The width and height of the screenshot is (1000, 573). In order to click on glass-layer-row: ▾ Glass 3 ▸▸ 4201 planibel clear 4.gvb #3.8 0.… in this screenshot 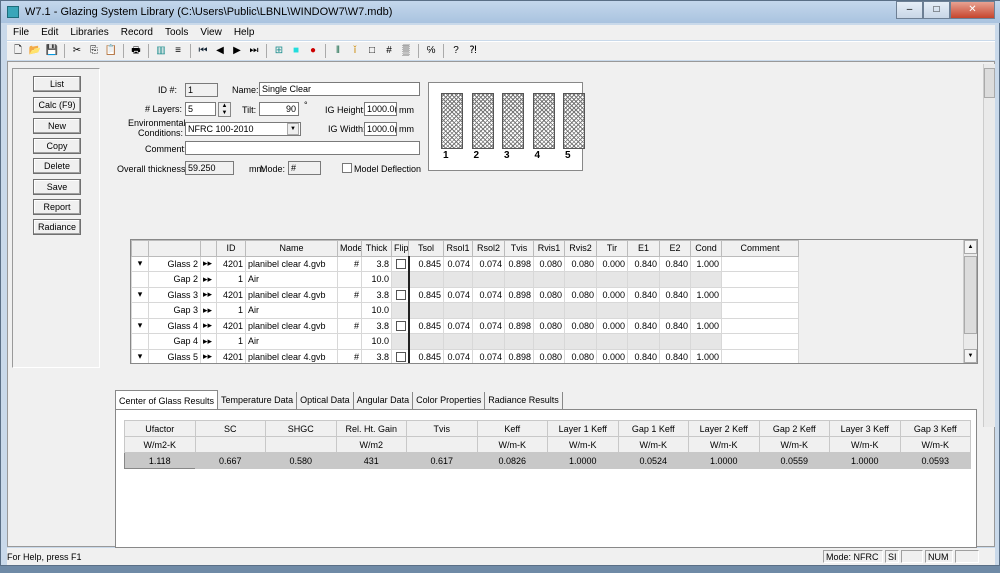, I will do `click(465, 294)`.